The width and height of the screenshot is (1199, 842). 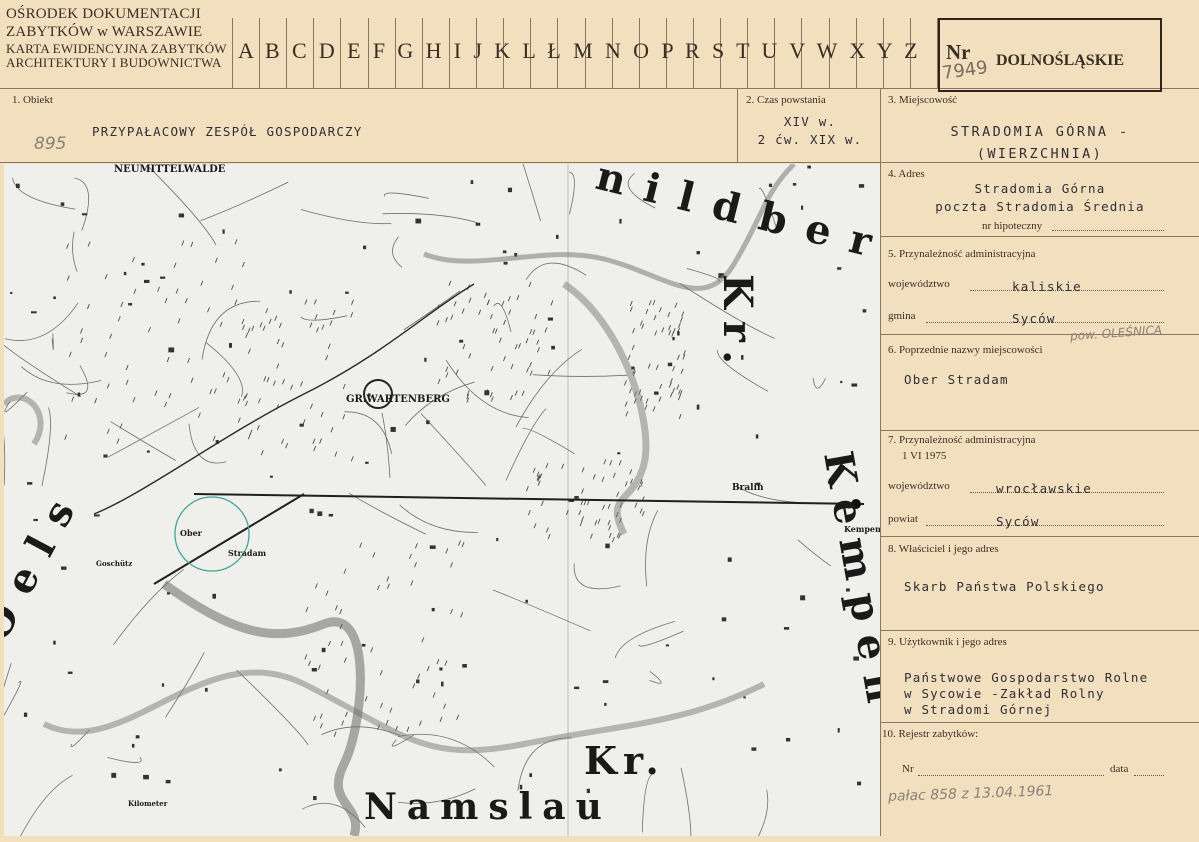 What do you see at coordinates (398, 399) in the screenshot?
I see `map-town-label: GR.WARTENBERG` at bounding box center [398, 399].